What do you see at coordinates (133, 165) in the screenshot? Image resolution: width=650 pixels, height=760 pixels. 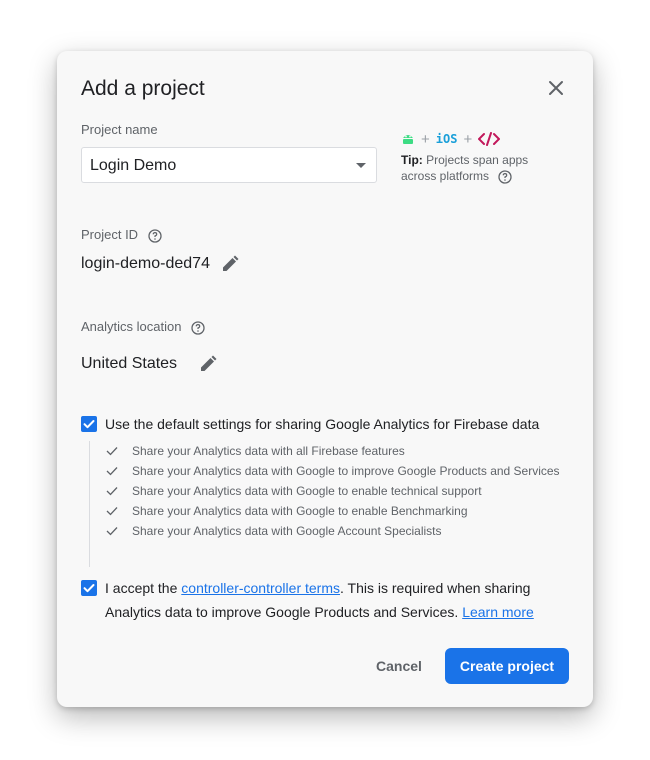 I see `project-name-value: Login Demo` at bounding box center [133, 165].